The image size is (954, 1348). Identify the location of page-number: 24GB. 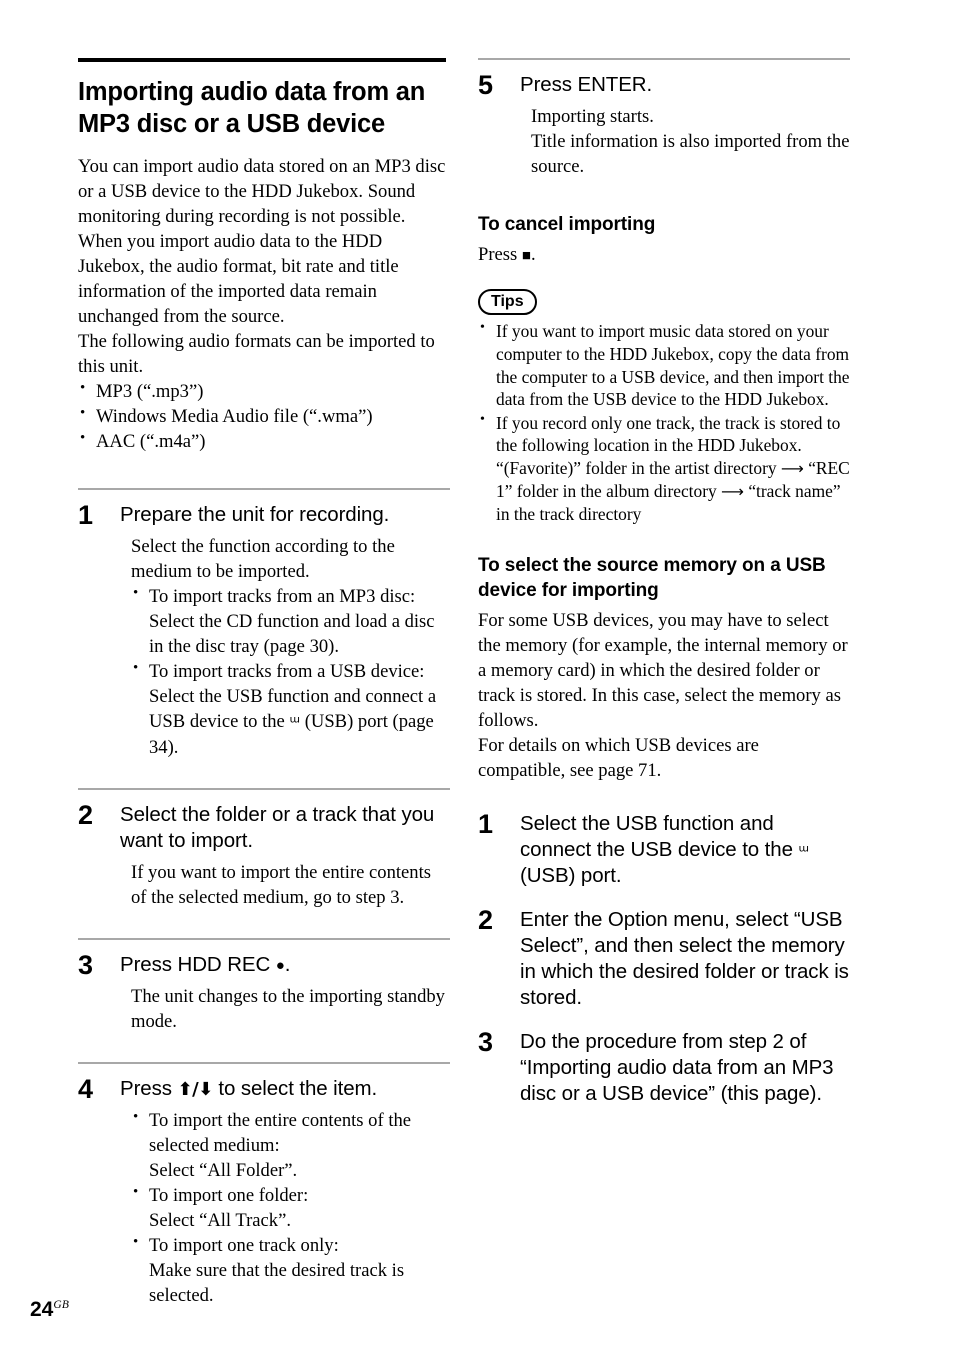
(49, 1309).